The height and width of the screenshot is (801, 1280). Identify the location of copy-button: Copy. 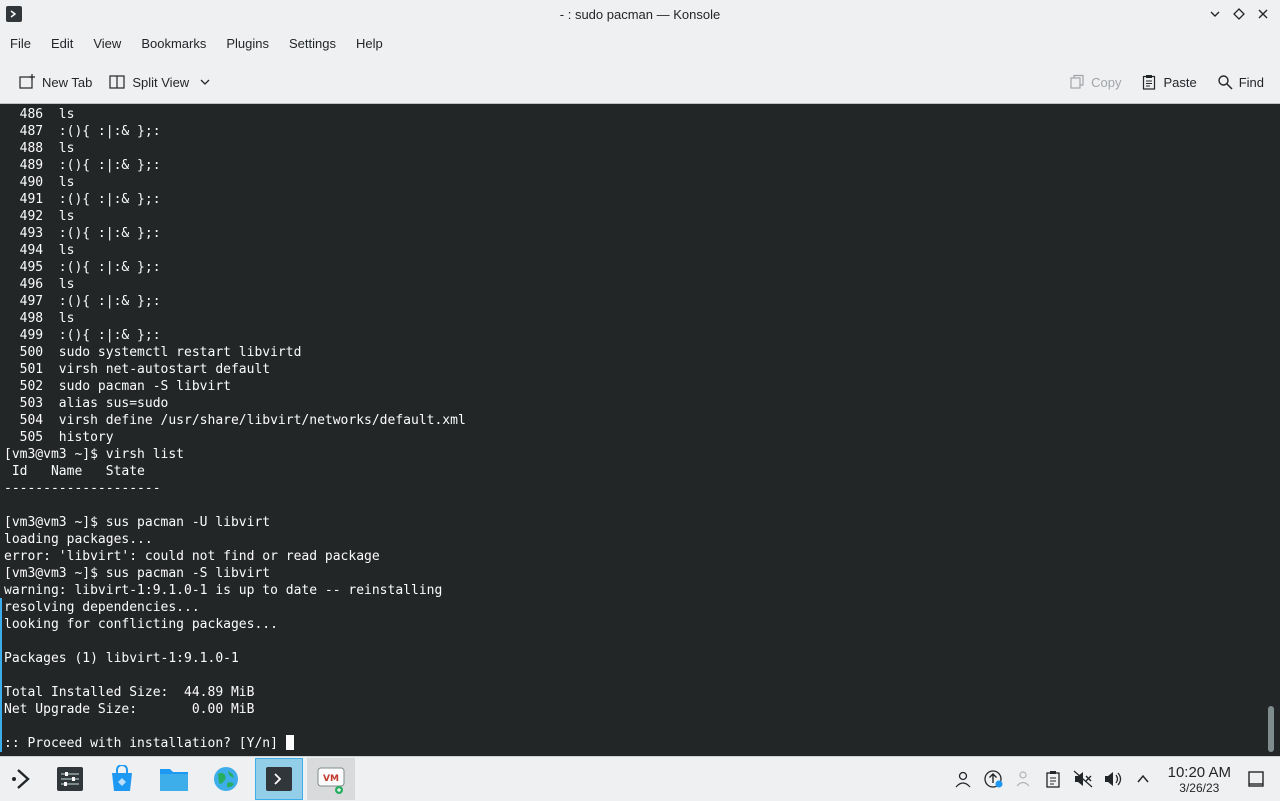
(1095, 82).